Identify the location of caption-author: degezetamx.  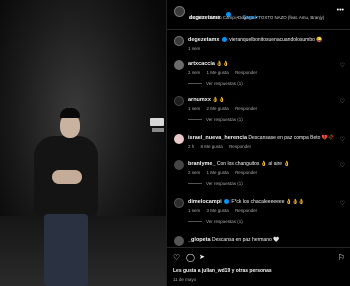
(204, 40).